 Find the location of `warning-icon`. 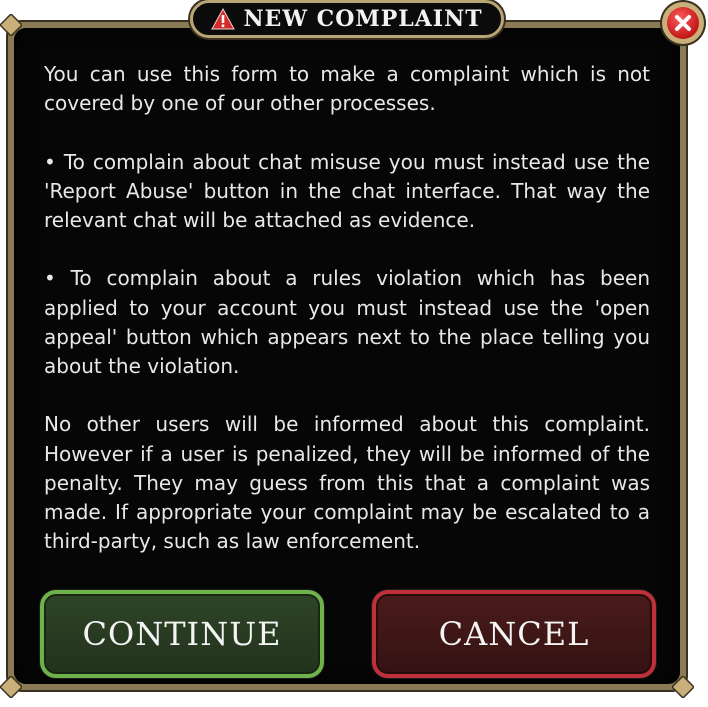

warning-icon is located at coordinates (223, 19).